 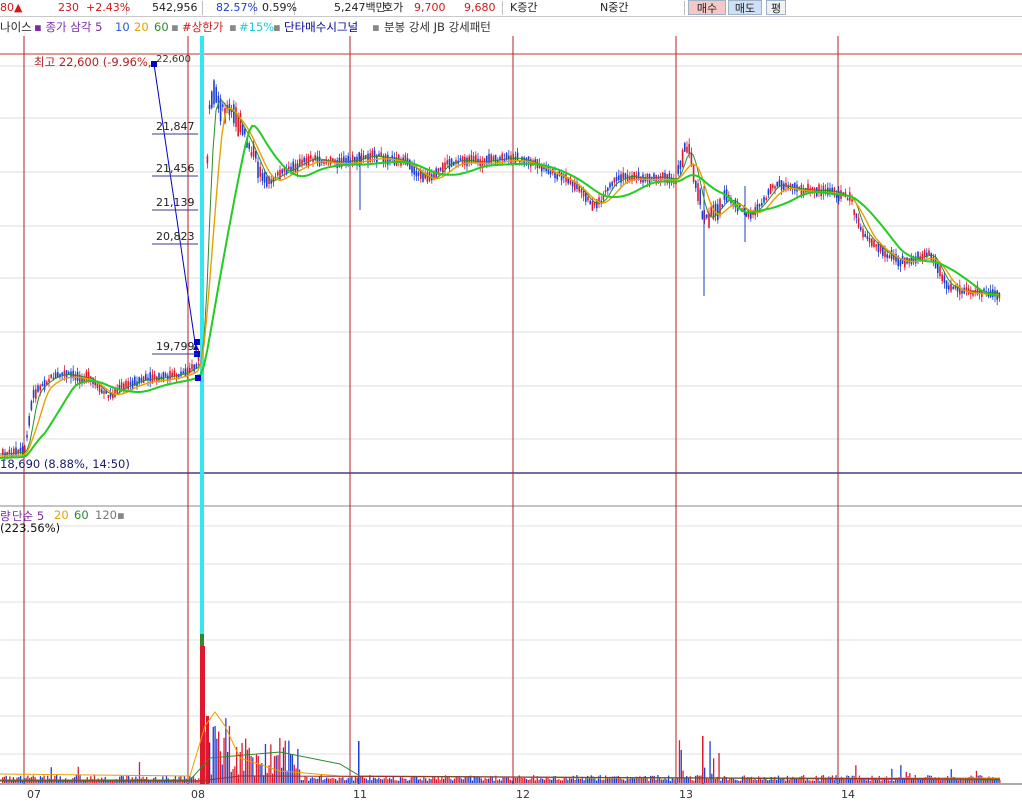 I want to click on turnover-rate: 0.59%, so click(x=279, y=8).